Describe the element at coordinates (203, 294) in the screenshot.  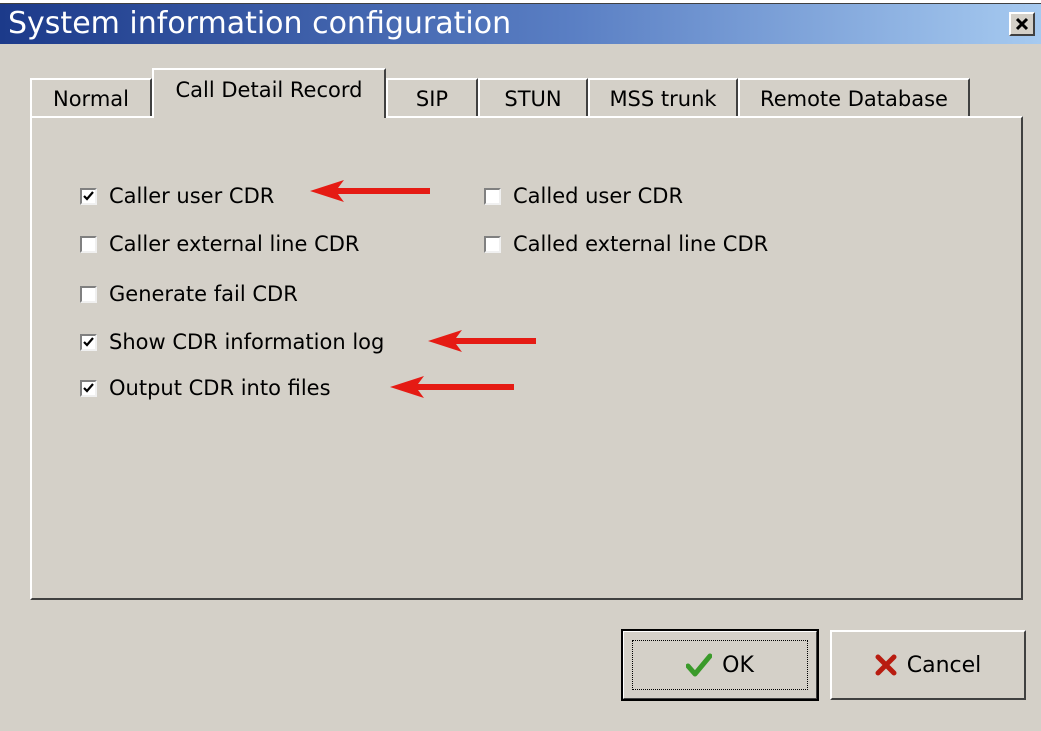
I see `generate-fail-cdr-label: Generate fail CDR` at that location.